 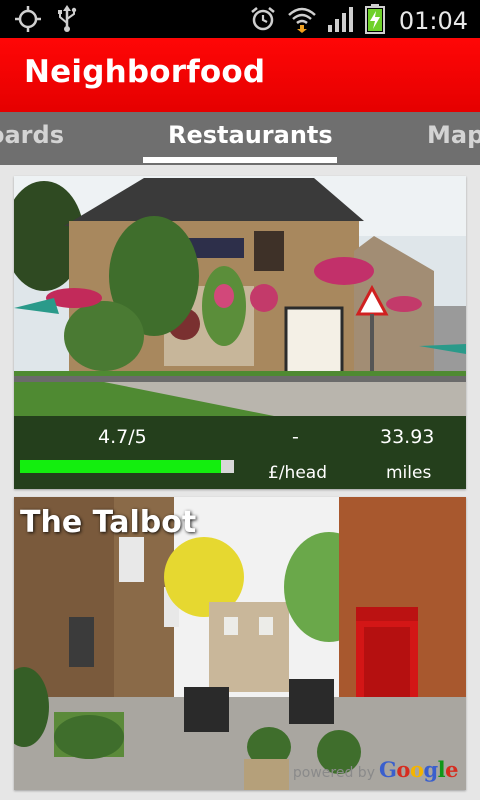 What do you see at coordinates (341, 21) in the screenshot?
I see `signal-icon` at bounding box center [341, 21].